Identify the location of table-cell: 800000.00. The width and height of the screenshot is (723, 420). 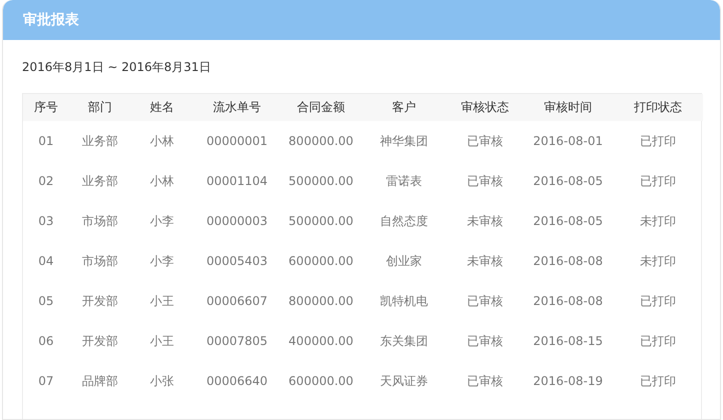
(321, 141).